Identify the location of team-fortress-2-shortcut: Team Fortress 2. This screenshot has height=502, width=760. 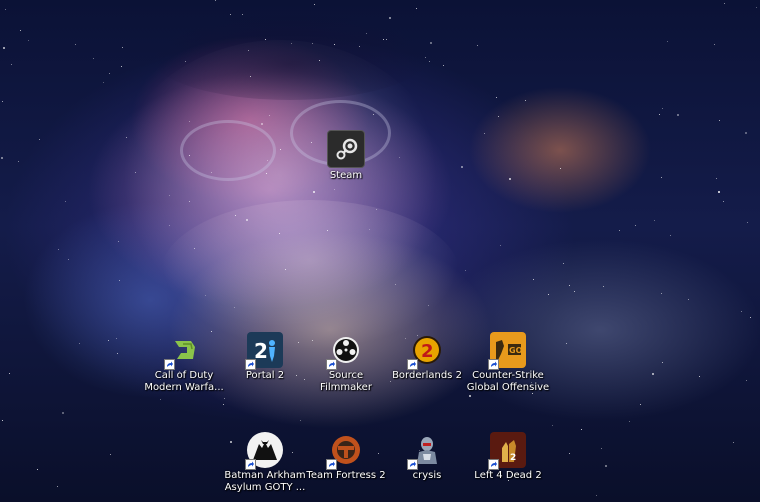
(346, 457).